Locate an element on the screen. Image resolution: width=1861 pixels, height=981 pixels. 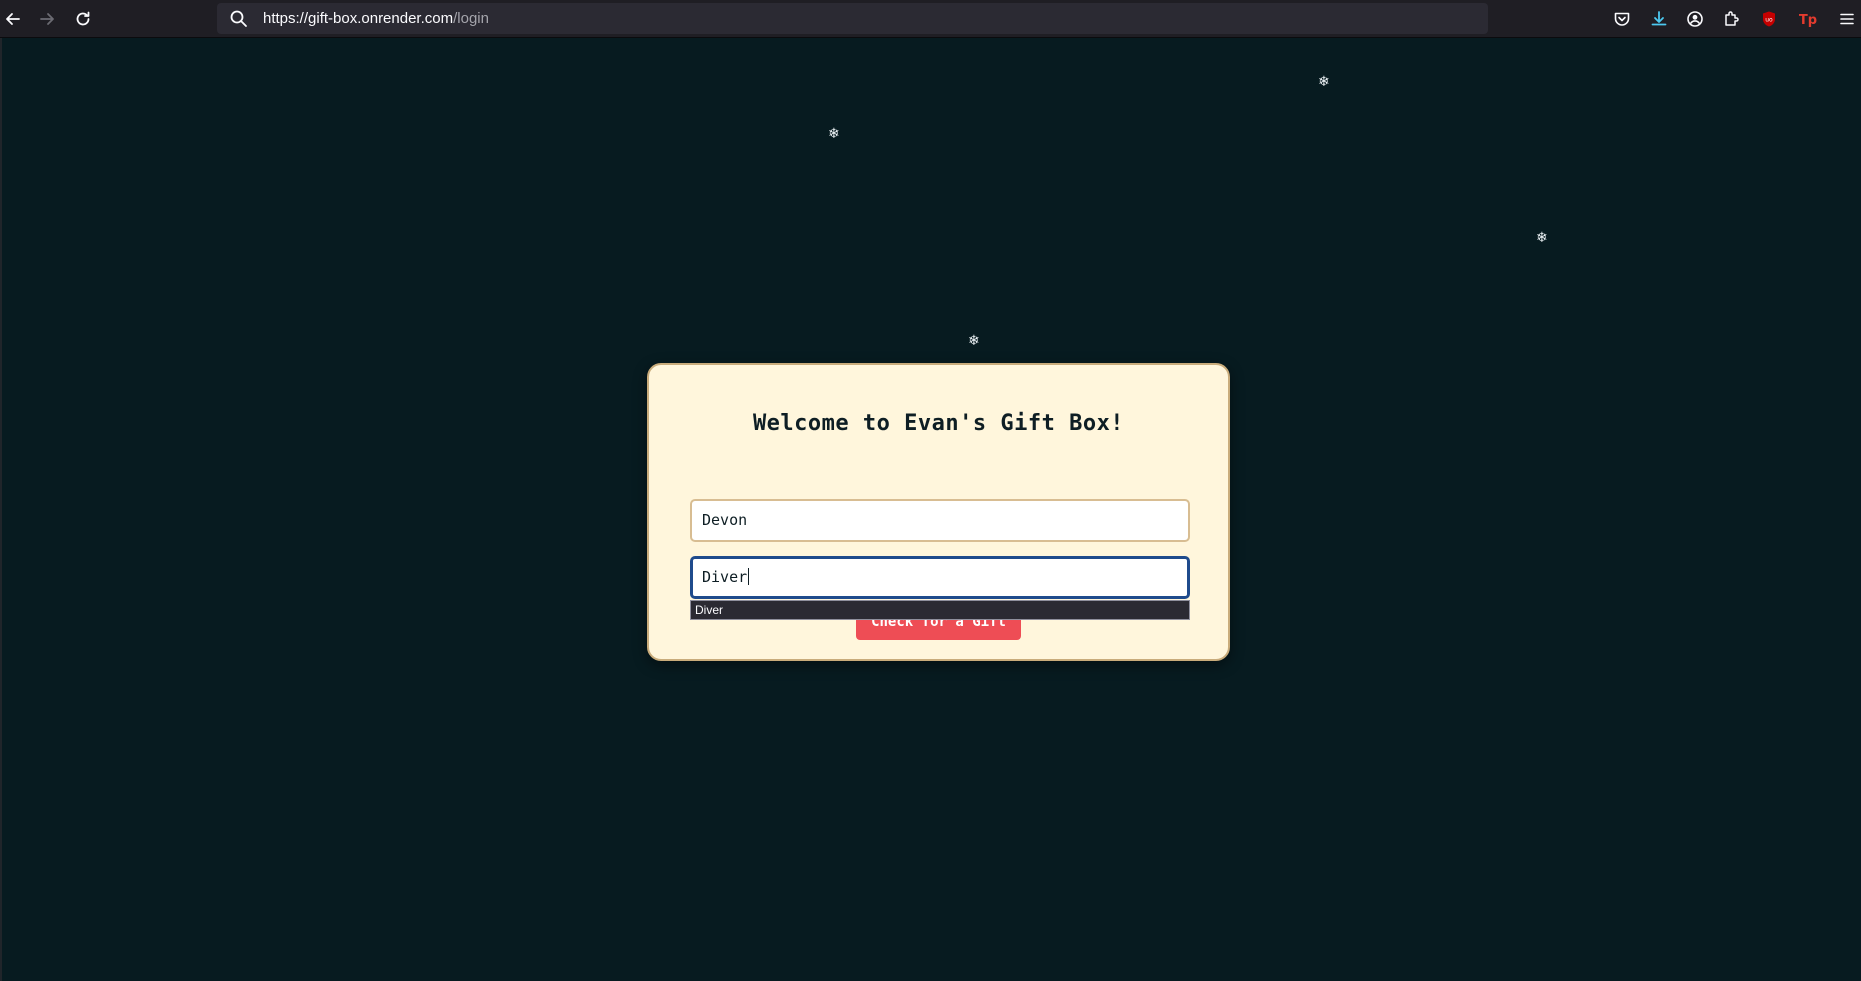
tp-extension-icon: Tp is located at coordinates (1808, 20).